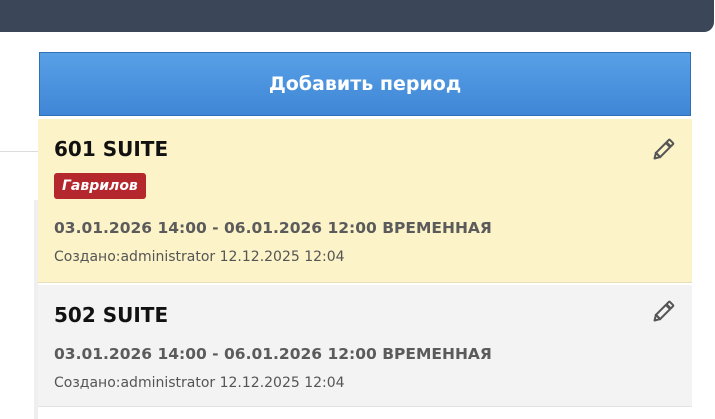  I want to click on guest-badge: Гаврилов, so click(100, 186).